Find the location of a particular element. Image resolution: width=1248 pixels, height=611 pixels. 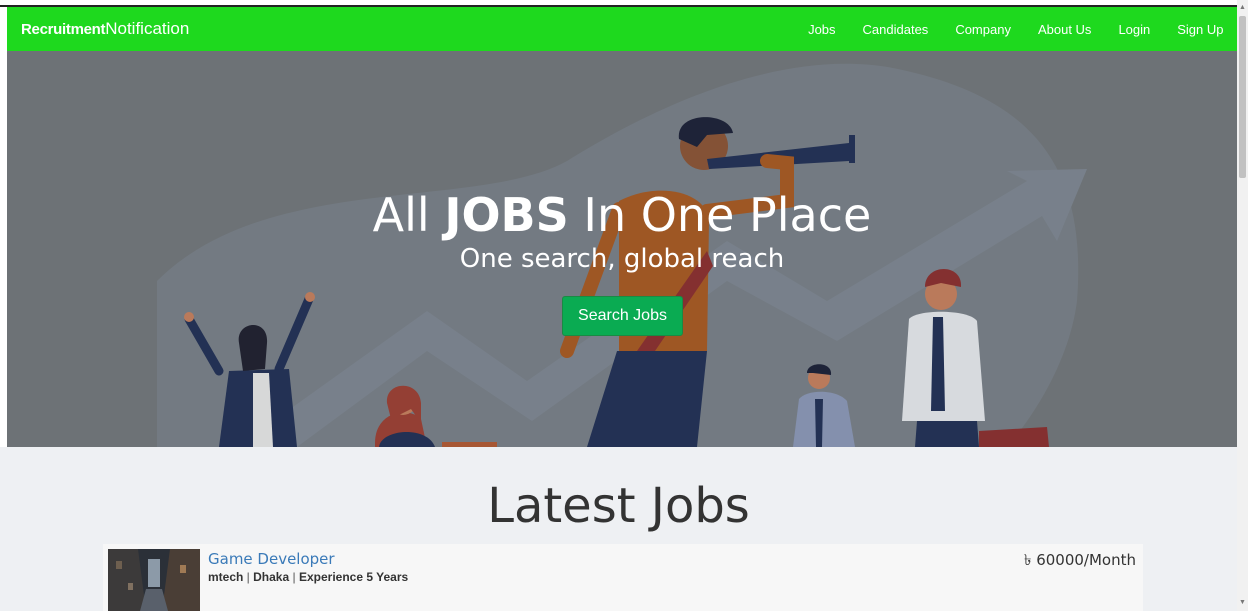

job-meta: mtech | Dhaka | Experience 5 Years is located at coordinates (308, 577).